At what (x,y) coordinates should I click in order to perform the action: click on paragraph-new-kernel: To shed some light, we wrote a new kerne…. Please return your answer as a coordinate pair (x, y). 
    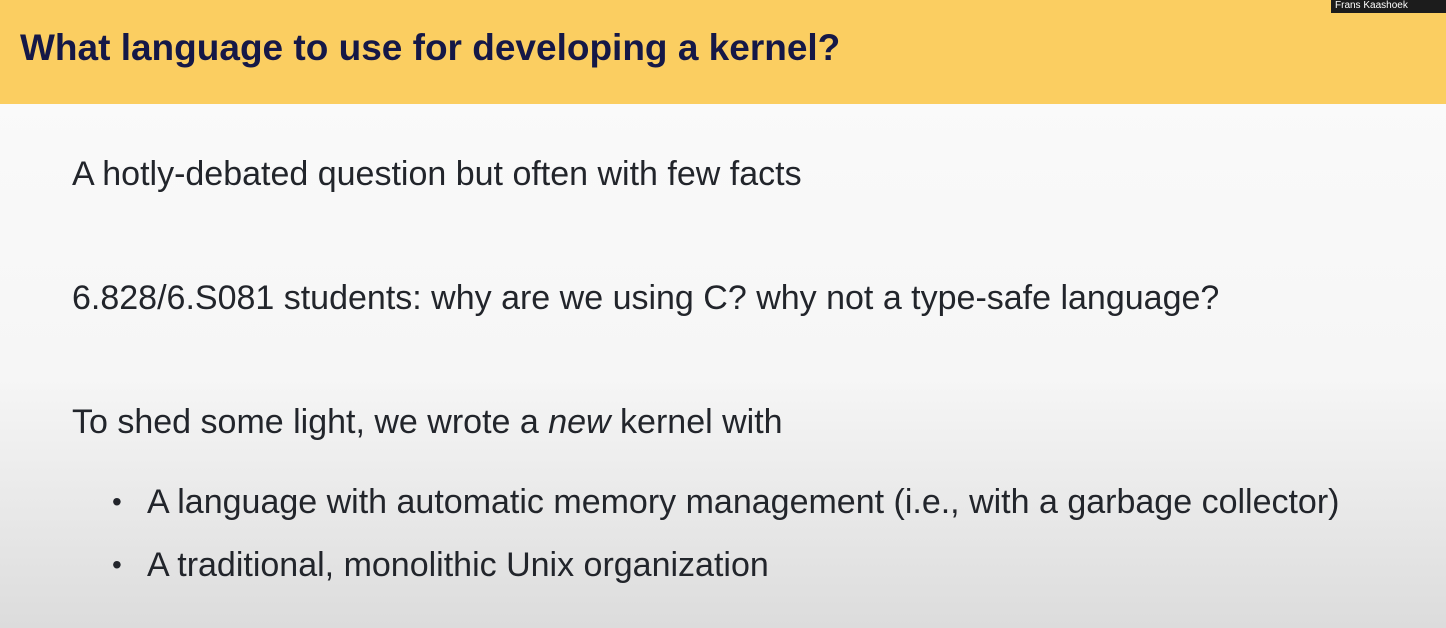
    Looking at the image, I should click on (427, 422).